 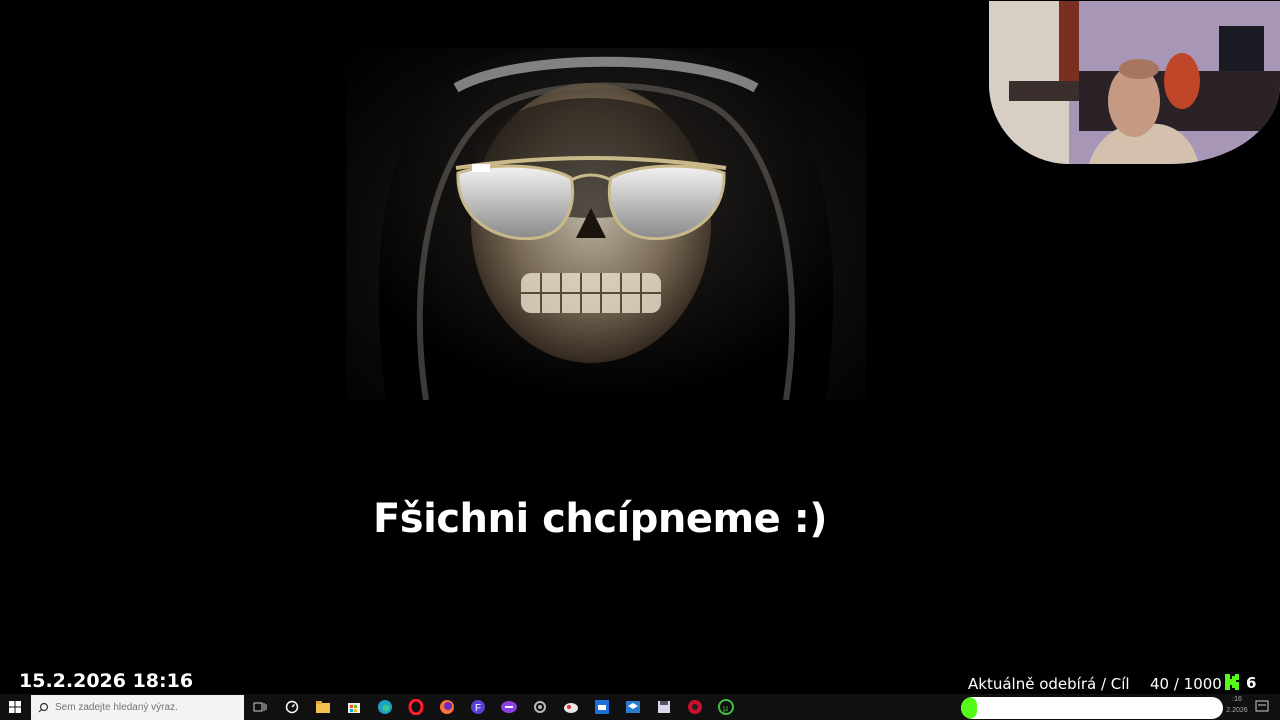 I want to click on virtualbox-icon, so click(x=633, y=707).